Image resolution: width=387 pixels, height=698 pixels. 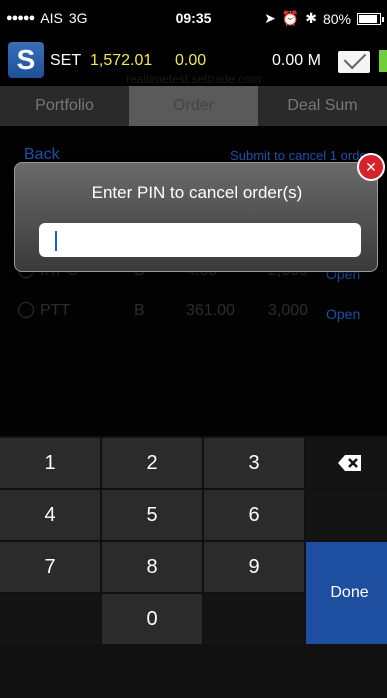 I want to click on key-3: 3, so click(x=254, y=463).